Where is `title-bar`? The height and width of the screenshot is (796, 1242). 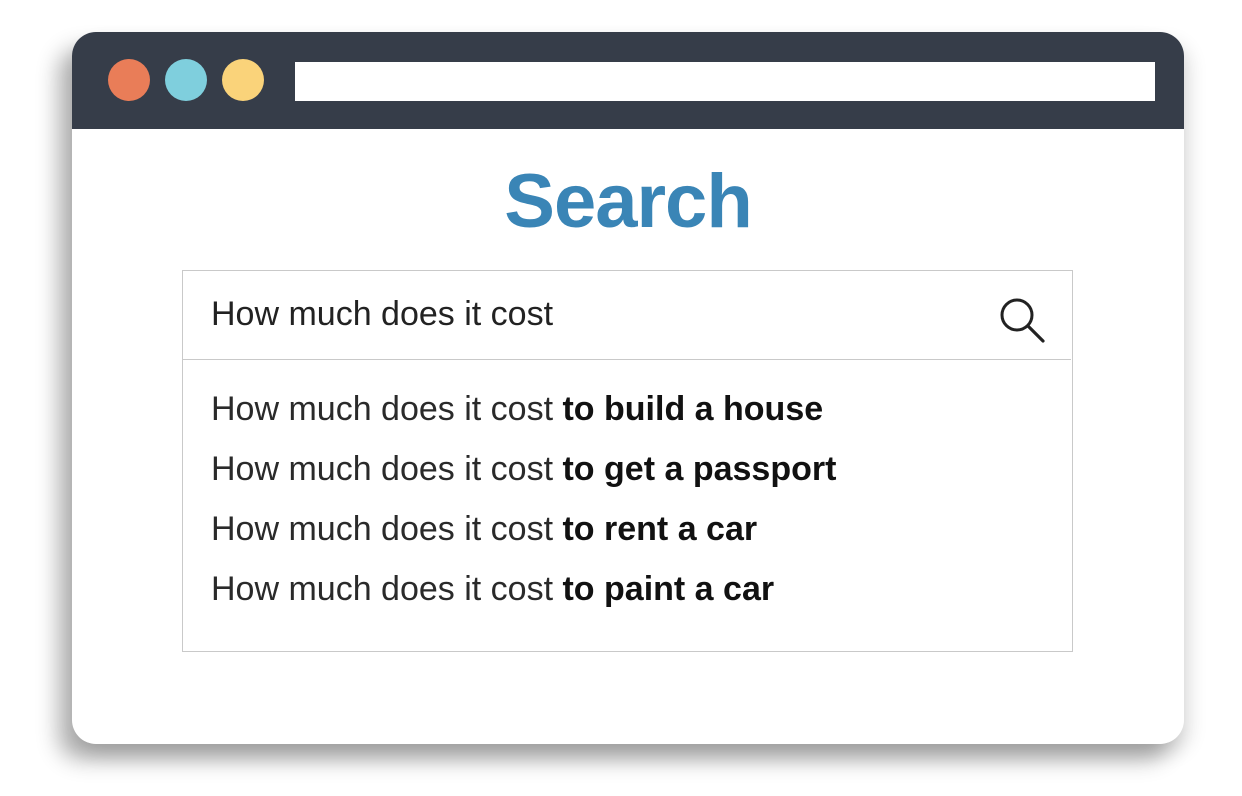 title-bar is located at coordinates (628, 80).